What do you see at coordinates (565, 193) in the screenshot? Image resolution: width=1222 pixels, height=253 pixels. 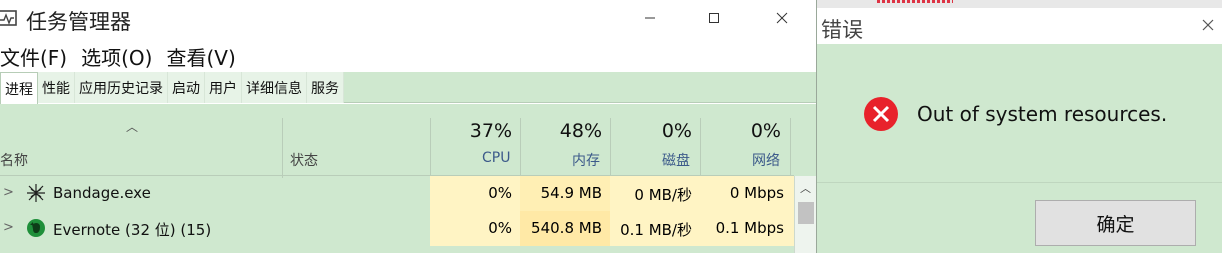 I see `memory-cell: 54.9 MB` at bounding box center [565, 193].